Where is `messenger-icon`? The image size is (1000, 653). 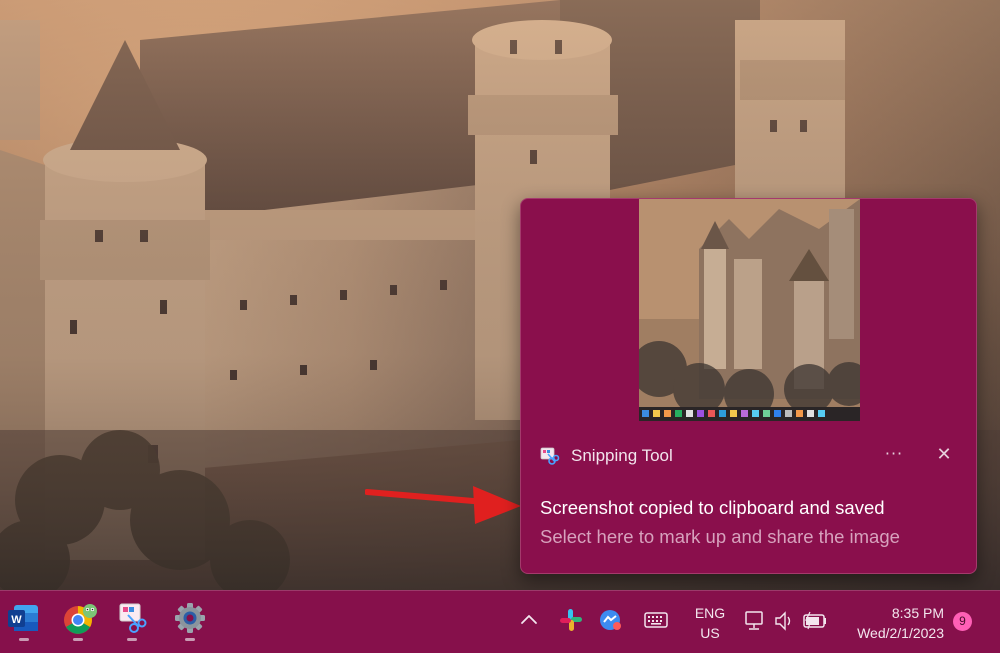
messenger-icon is located at coordinates (610, 620).